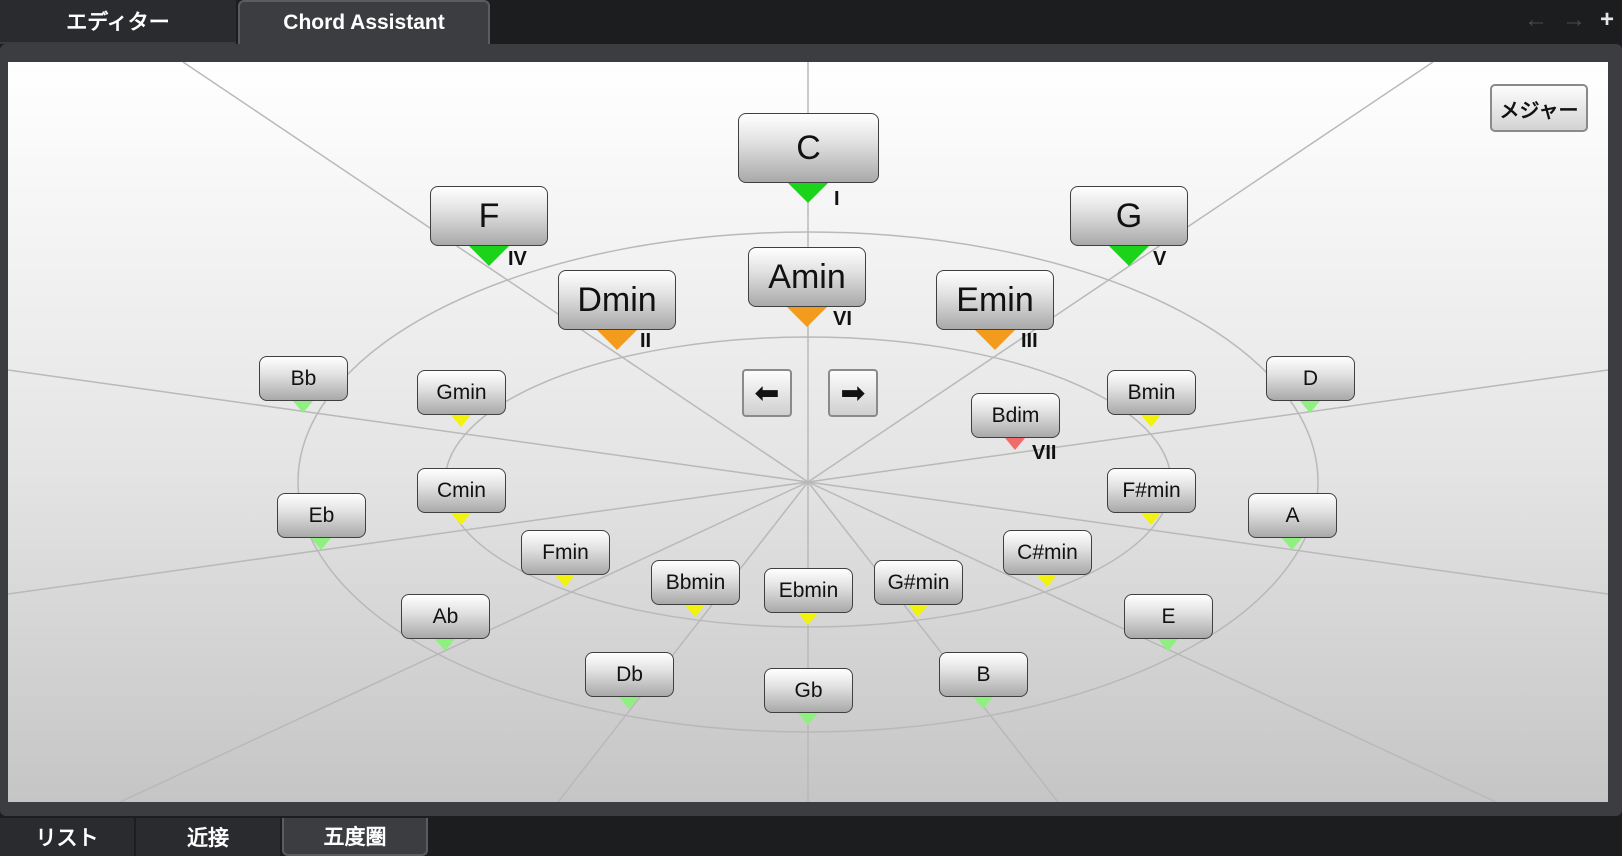 This screenshot has height=856, width=1622. I want to click on chord-button-fmin: Fmin, so click(565, 552).